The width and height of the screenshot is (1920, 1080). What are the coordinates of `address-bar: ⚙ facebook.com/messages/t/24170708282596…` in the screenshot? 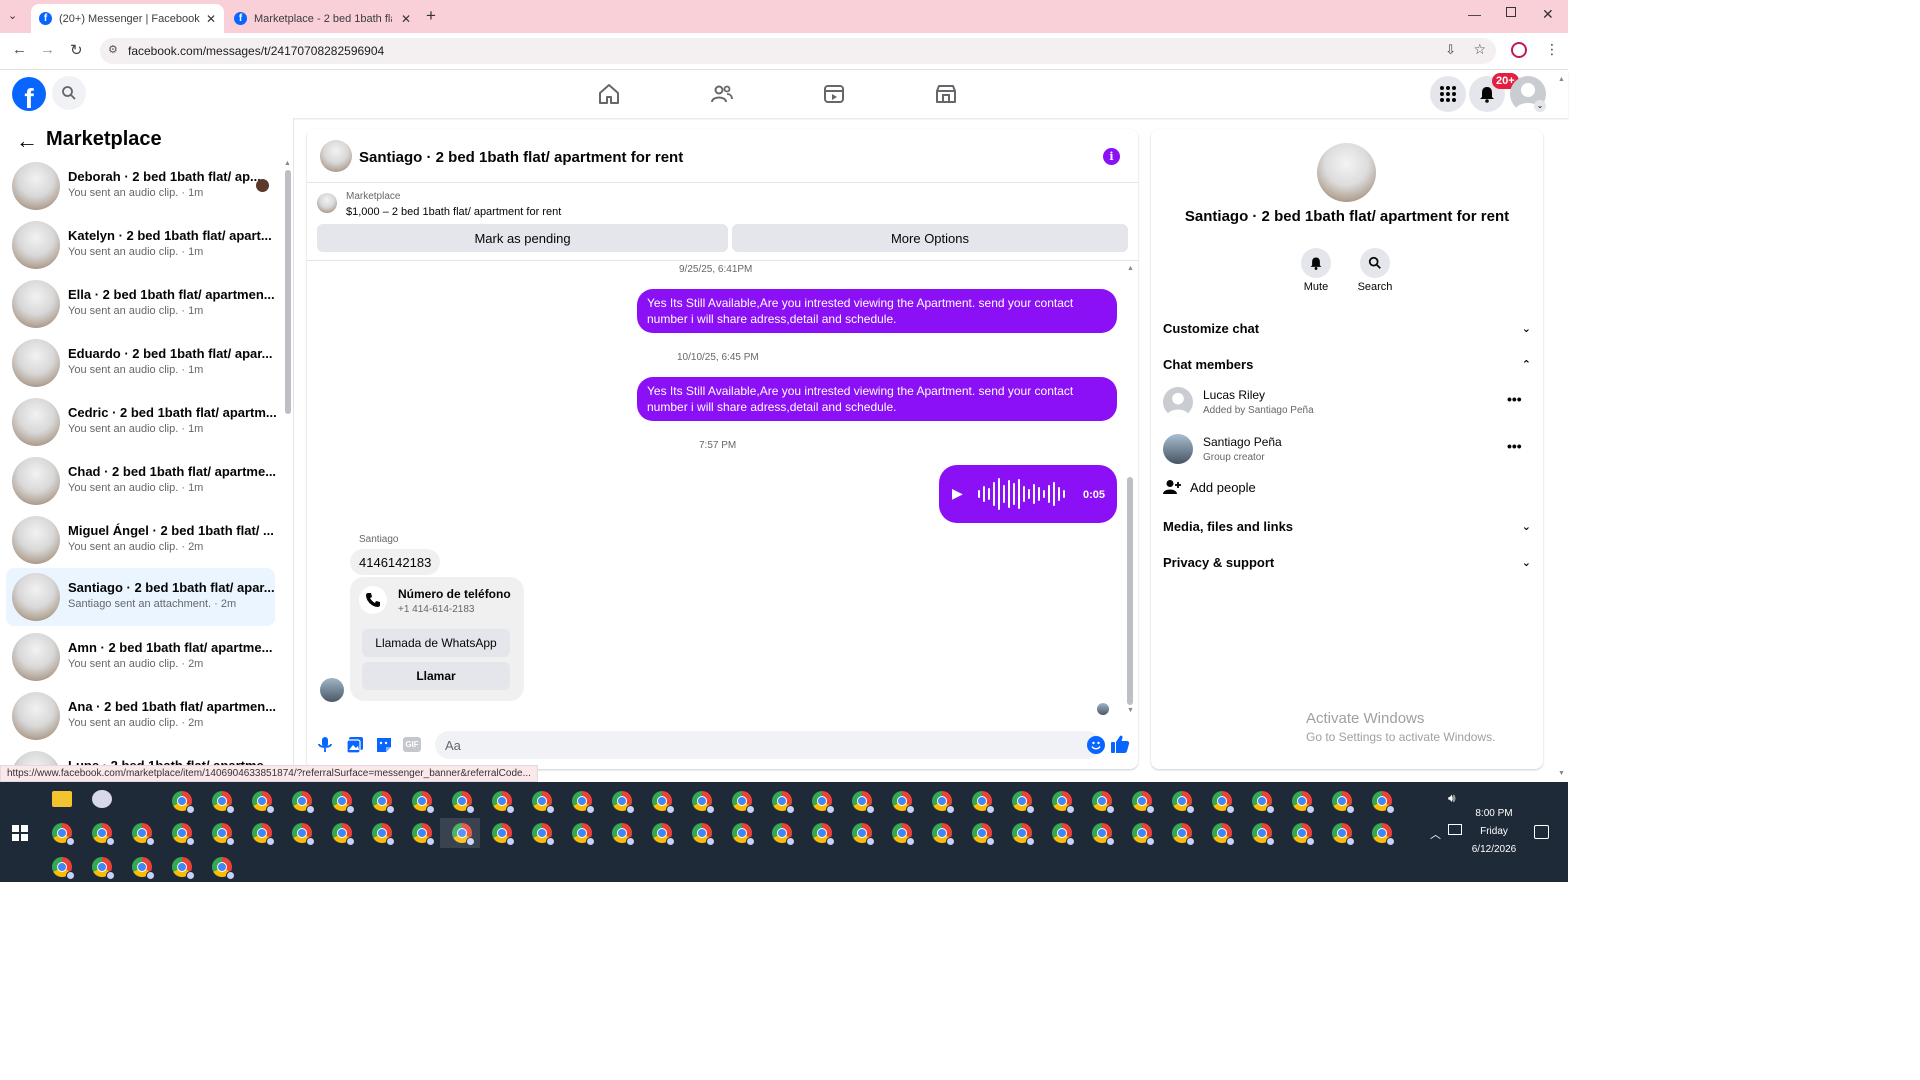 It's located at (798, 51).